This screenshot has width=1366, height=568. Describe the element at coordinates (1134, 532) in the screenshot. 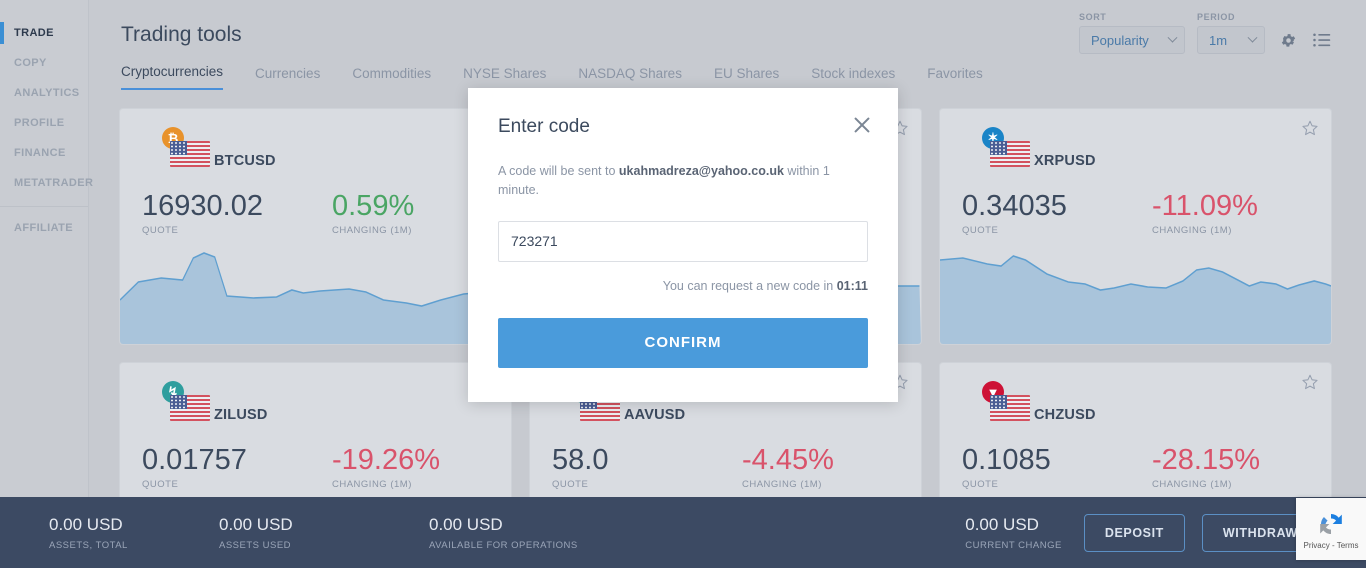

I see `deposit-button: DEPOSIT` at that location.